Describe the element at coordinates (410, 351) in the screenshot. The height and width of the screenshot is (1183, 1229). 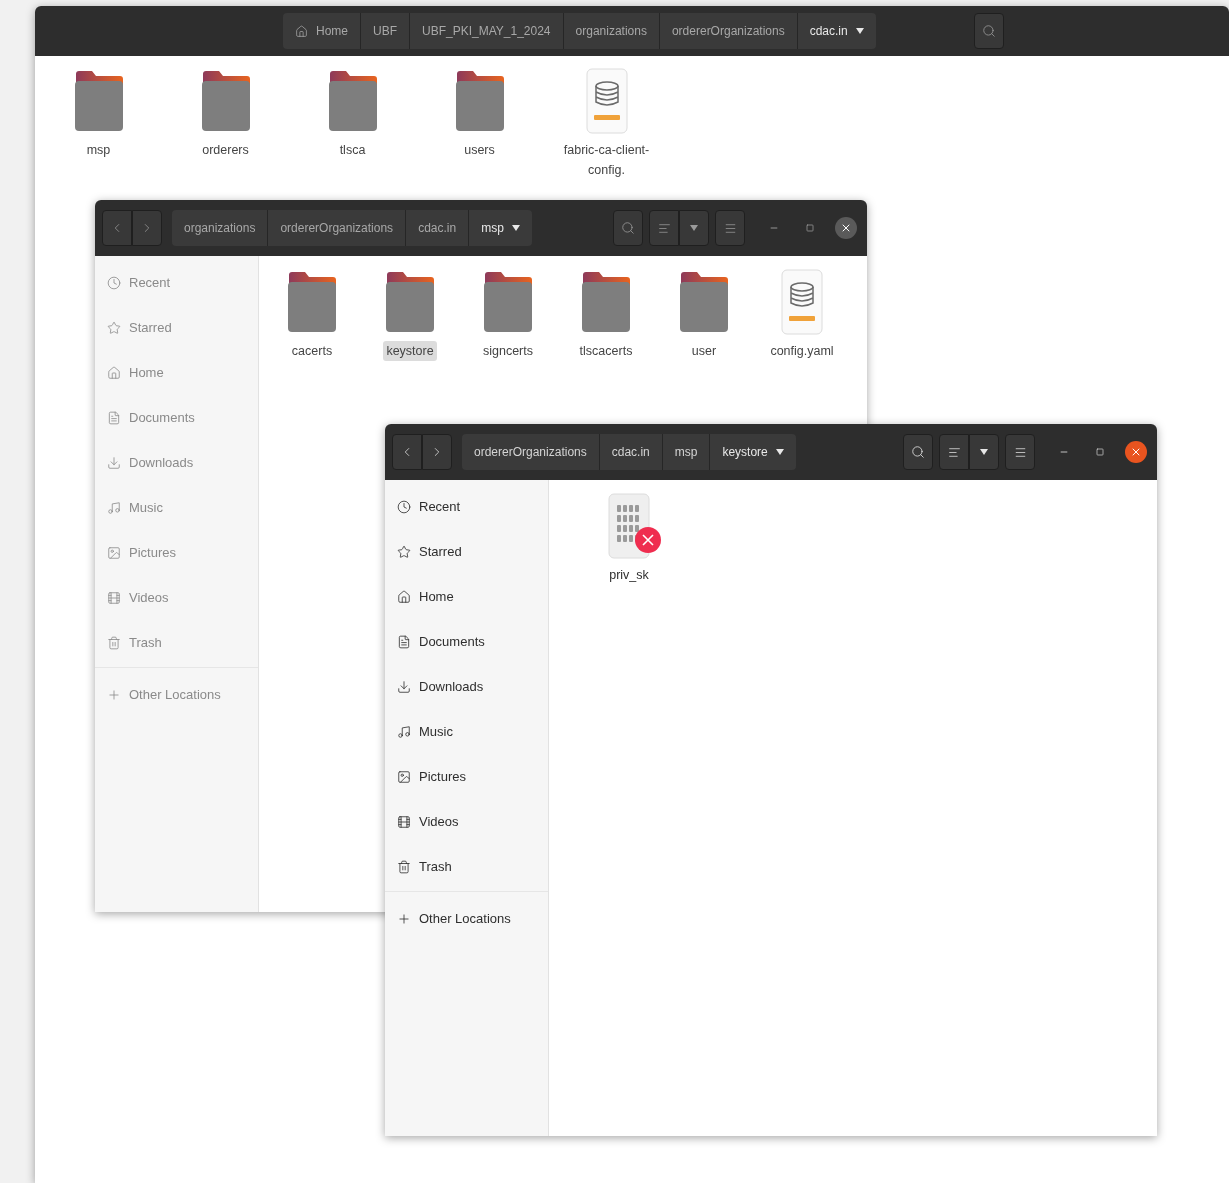
I see `file-name: keystore` at that location.